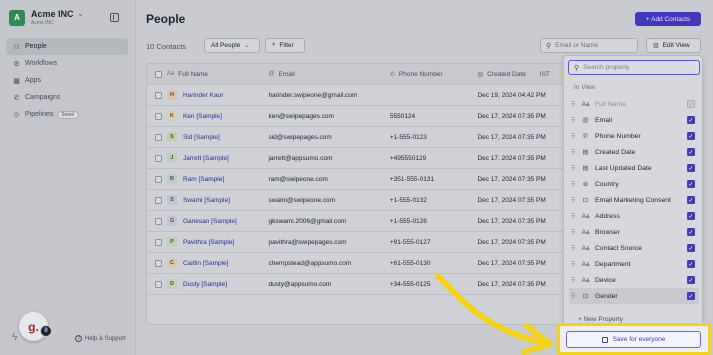  What do you see at coordinates (589, 45) in the screenshot?
I see `contact-search-input: ⚲ Email or Name` at bounding box center [589, 45].